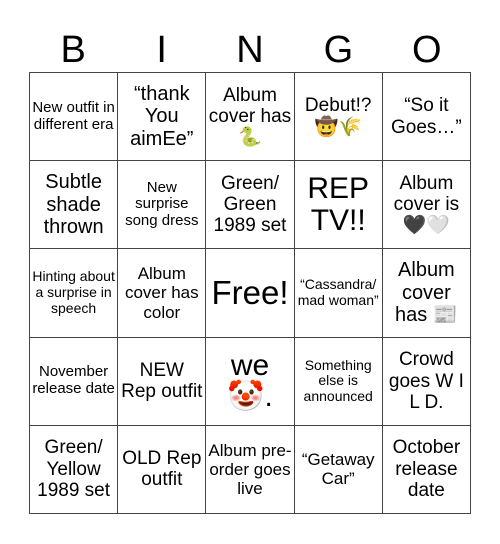  Describe the element at coordinates (74, 381) in the screenshot. I see `bingo-cell: November release date` at that location.